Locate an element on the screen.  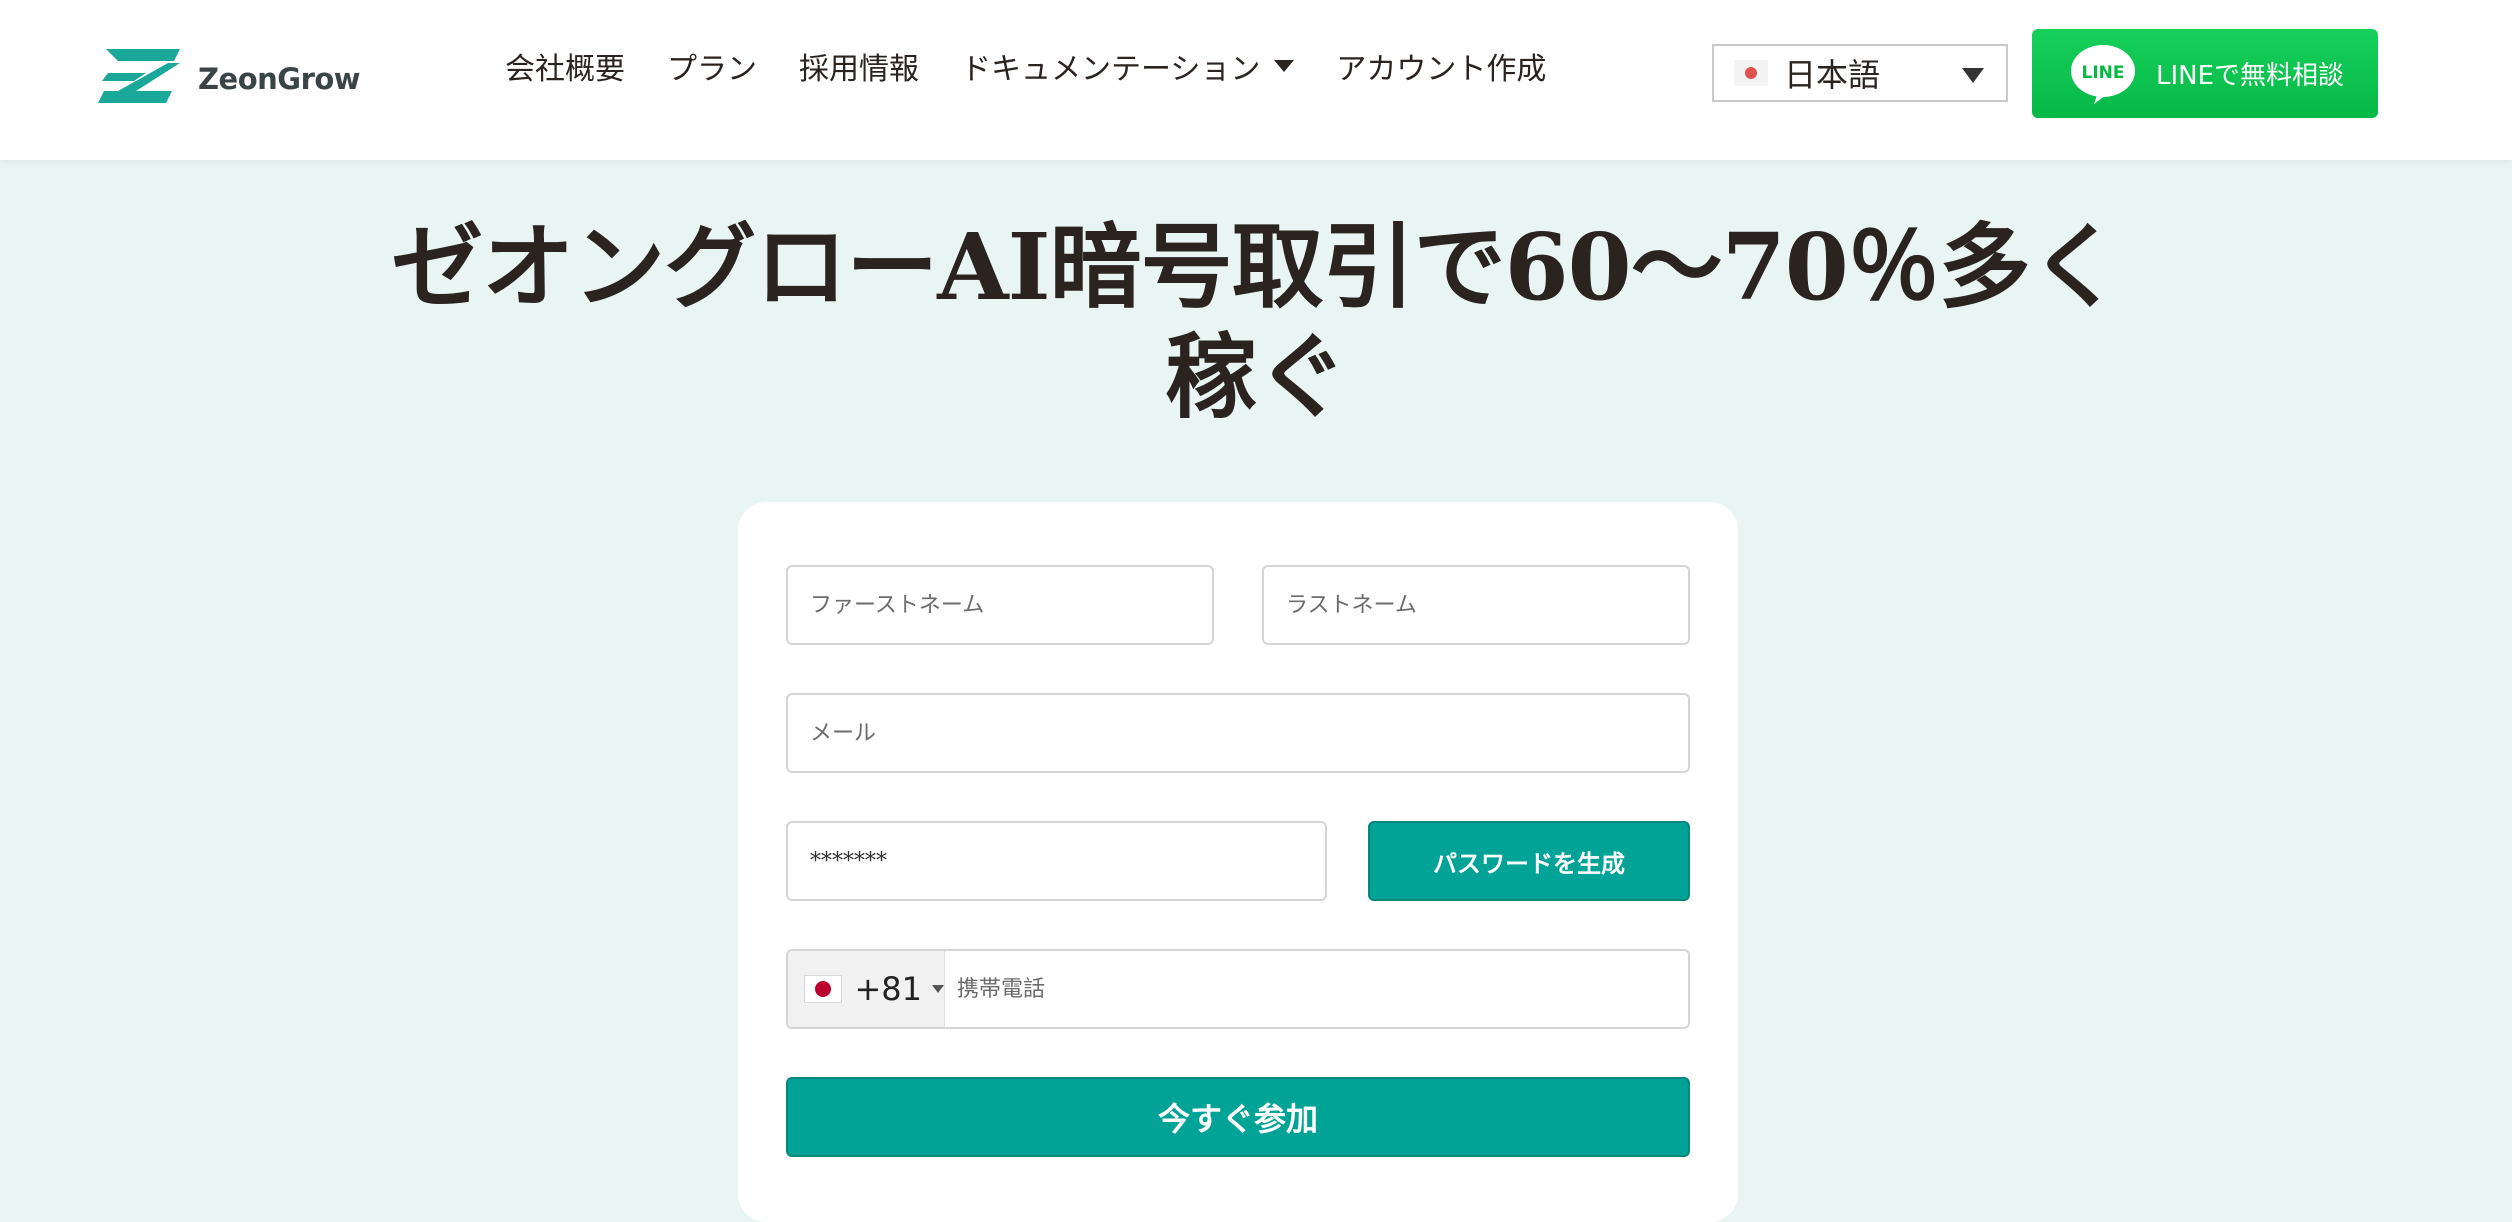
hero-headline: ゼオングローAI暗号取引で60～70％多く 稼ぐ is located at coordinates (1256, 322).